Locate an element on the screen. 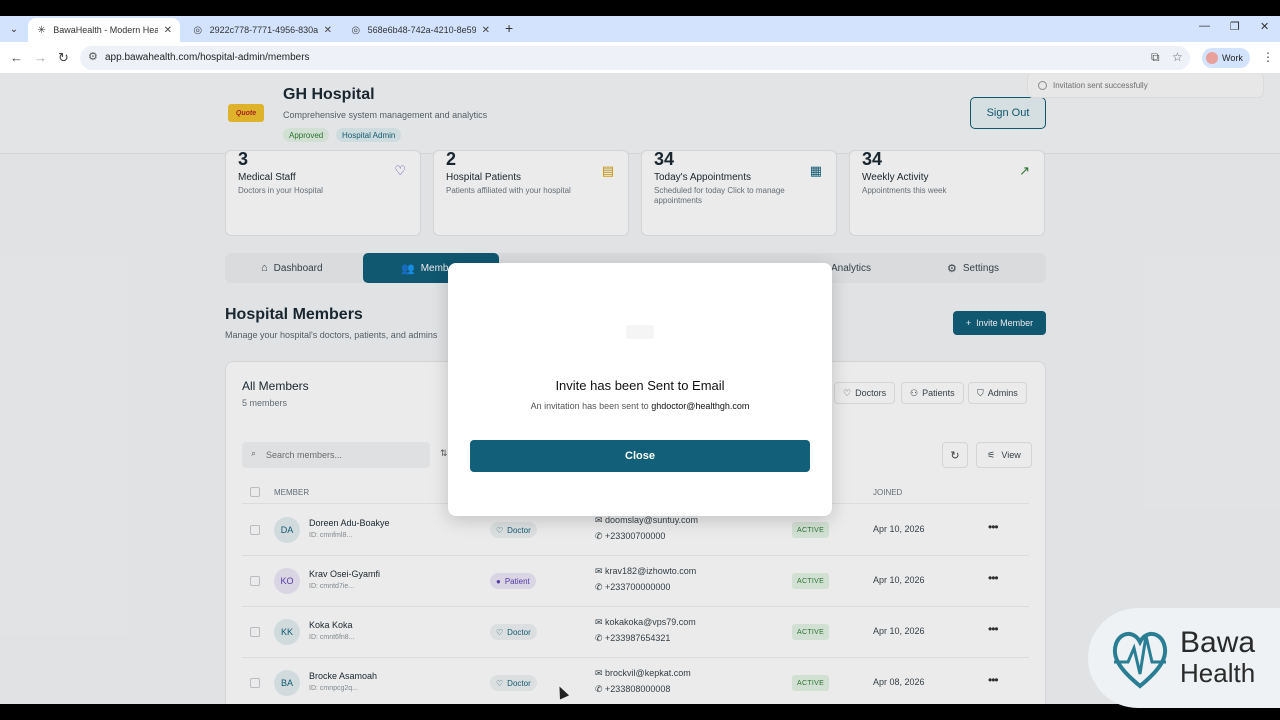  tab-title: BawaHealth - Modern Healthca is located at coordinates (105, 30).